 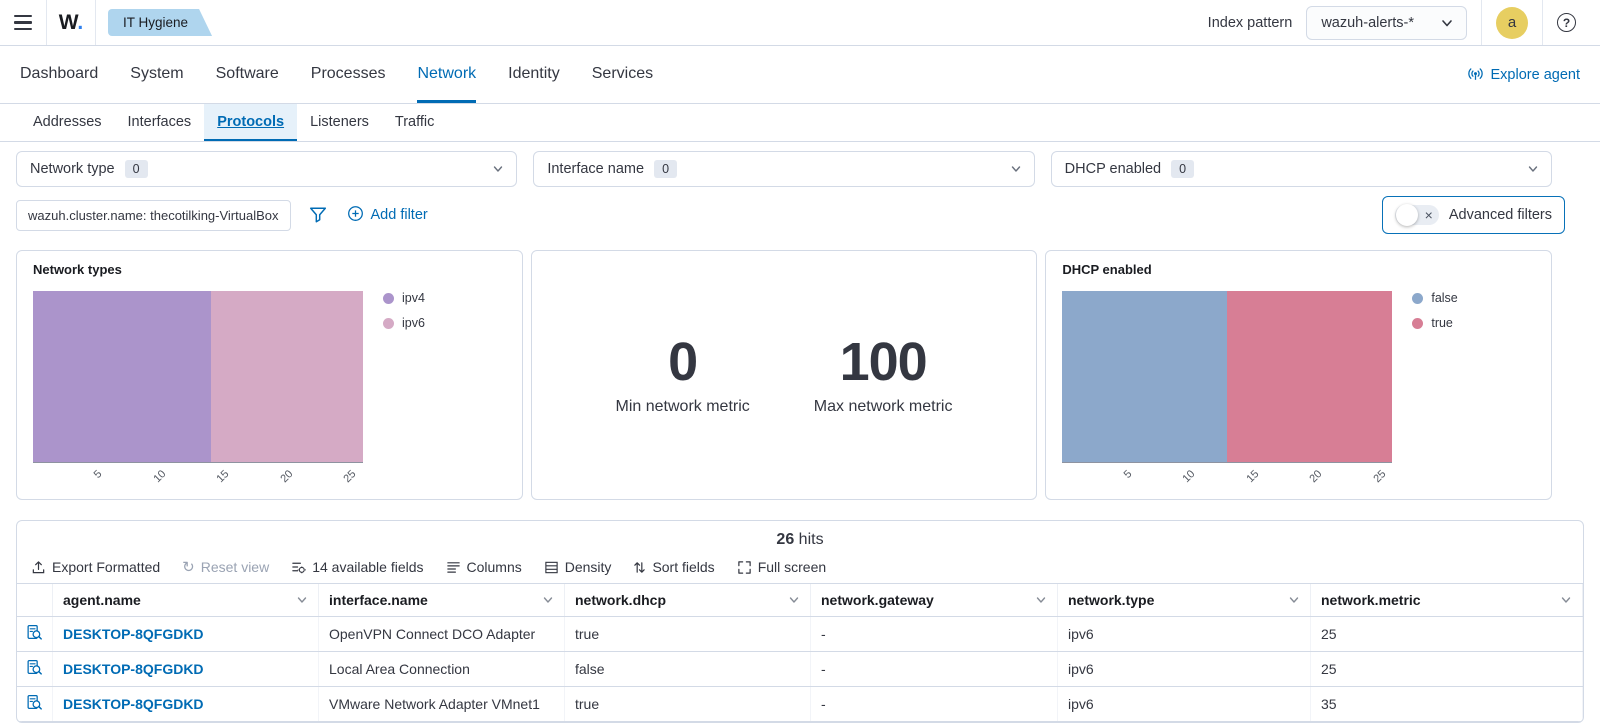 What do you see at coordinates (534, 74) in the screenshot?
I see `tab-identity: Identity` at bounding box center [534, 74].